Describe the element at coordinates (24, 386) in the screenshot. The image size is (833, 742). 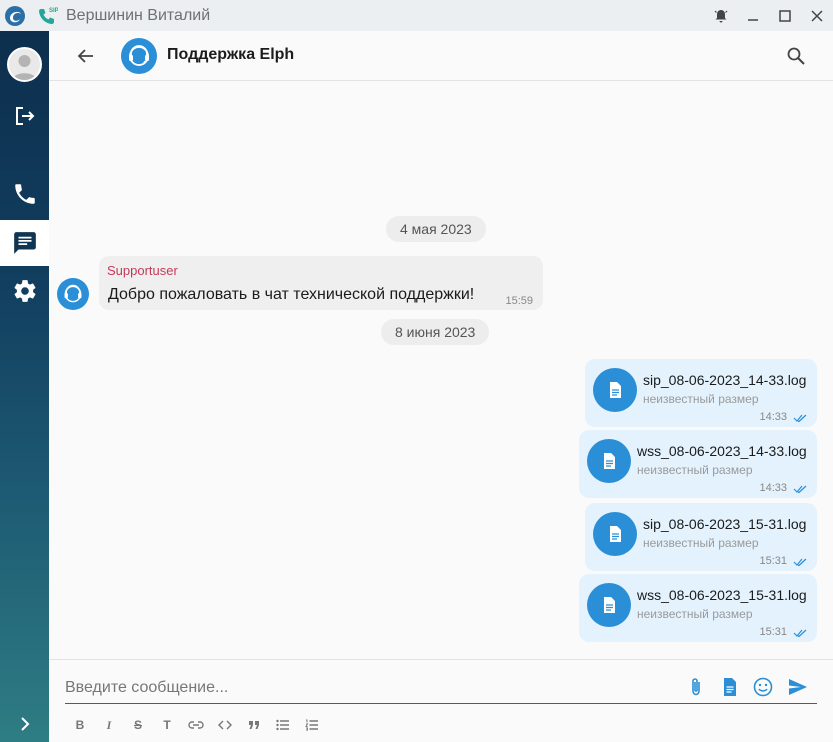
I see `sidebar` at that location.